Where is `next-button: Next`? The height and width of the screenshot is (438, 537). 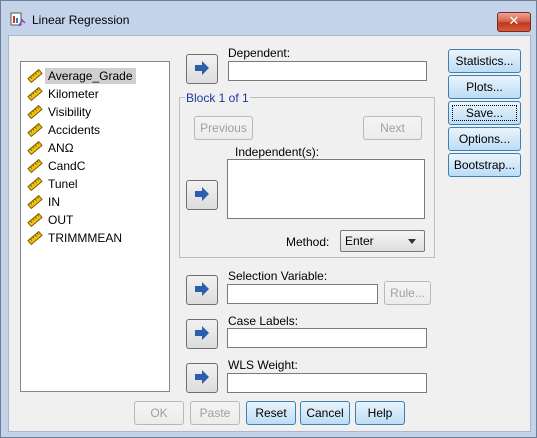
next-button: Next is located at coordinates (392, 128).